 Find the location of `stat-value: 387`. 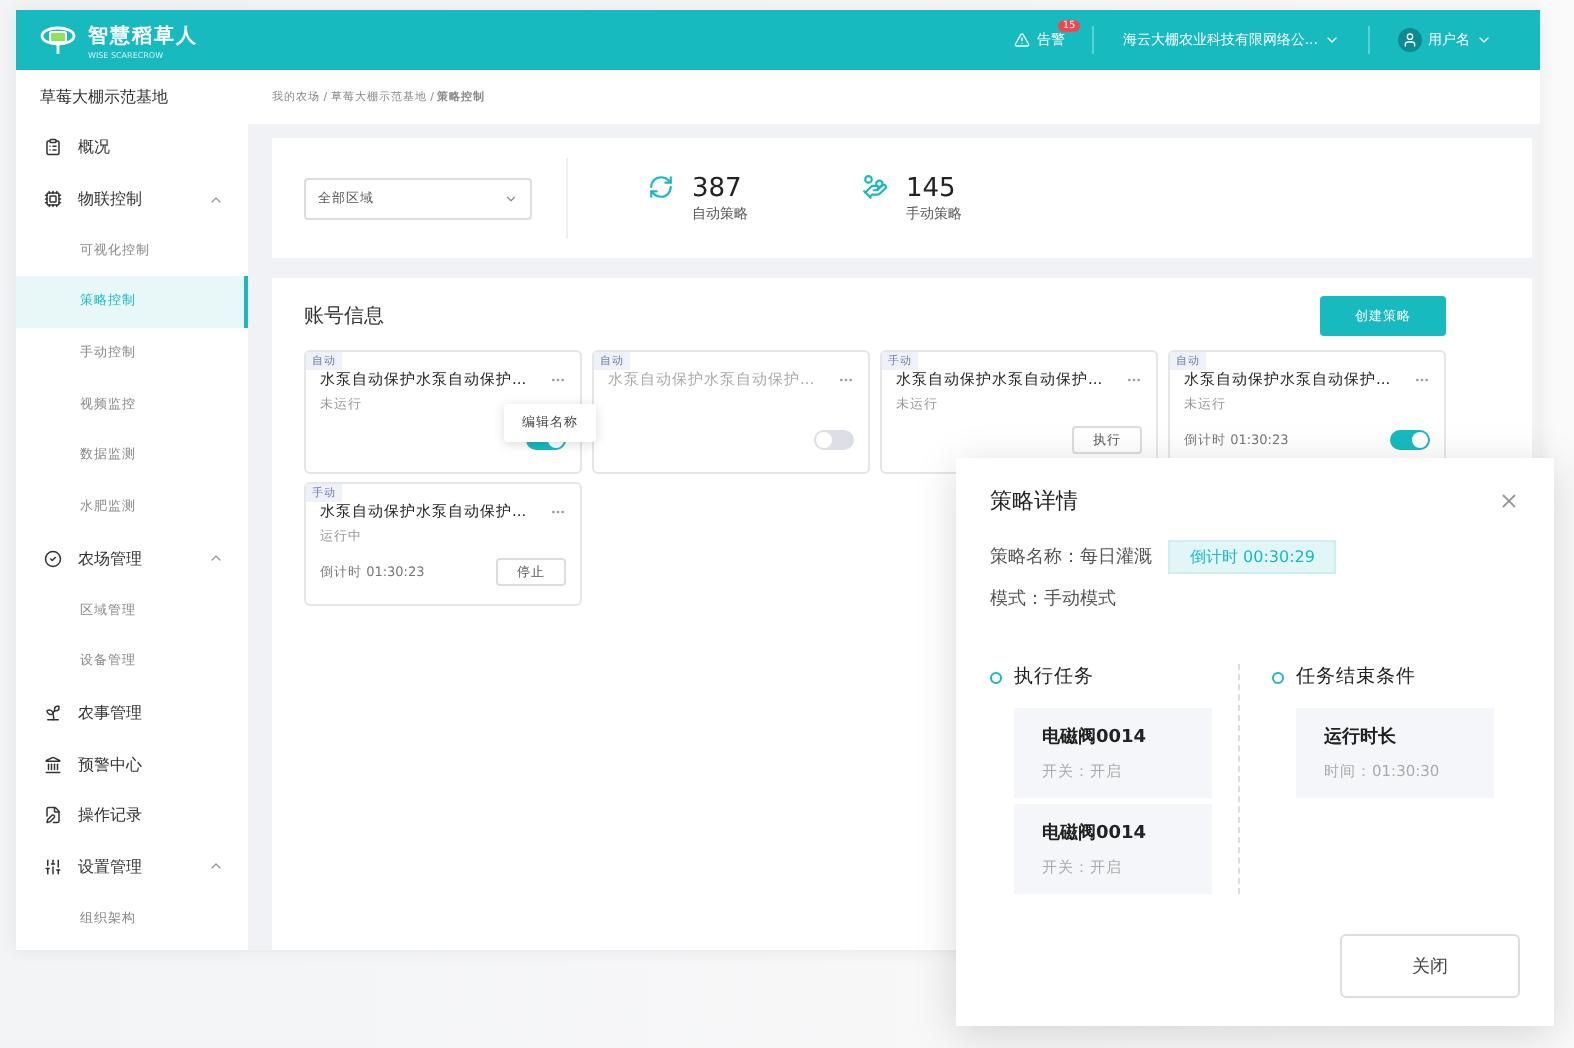

stat-value: 387 is located at coordinates (718, 188).